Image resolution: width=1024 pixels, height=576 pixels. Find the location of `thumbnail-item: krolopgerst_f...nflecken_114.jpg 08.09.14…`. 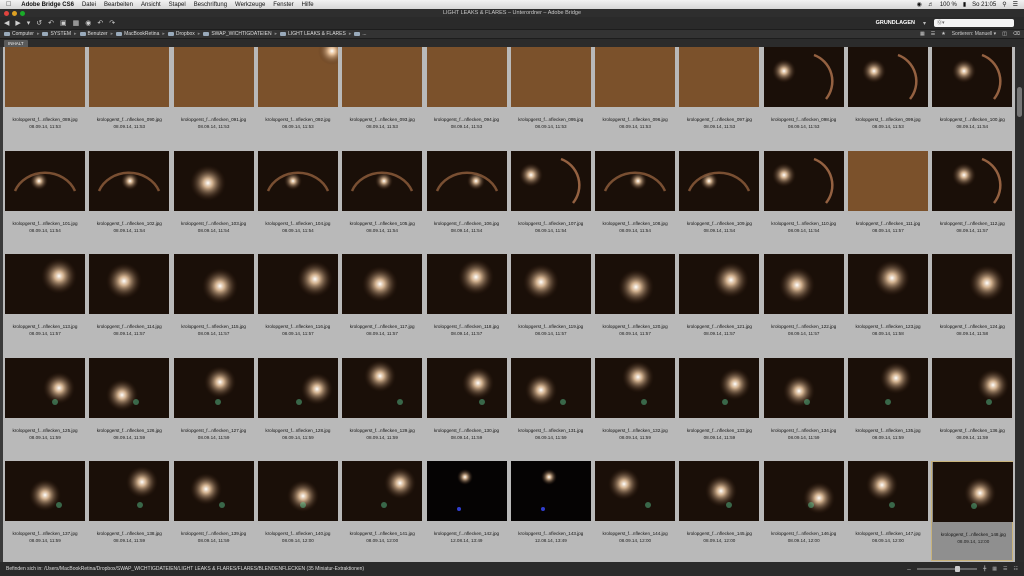

thumbnail-item: krolopgerst_f...nflecken_114.jpg 08.09.14… is located at coordinates (129, 304).